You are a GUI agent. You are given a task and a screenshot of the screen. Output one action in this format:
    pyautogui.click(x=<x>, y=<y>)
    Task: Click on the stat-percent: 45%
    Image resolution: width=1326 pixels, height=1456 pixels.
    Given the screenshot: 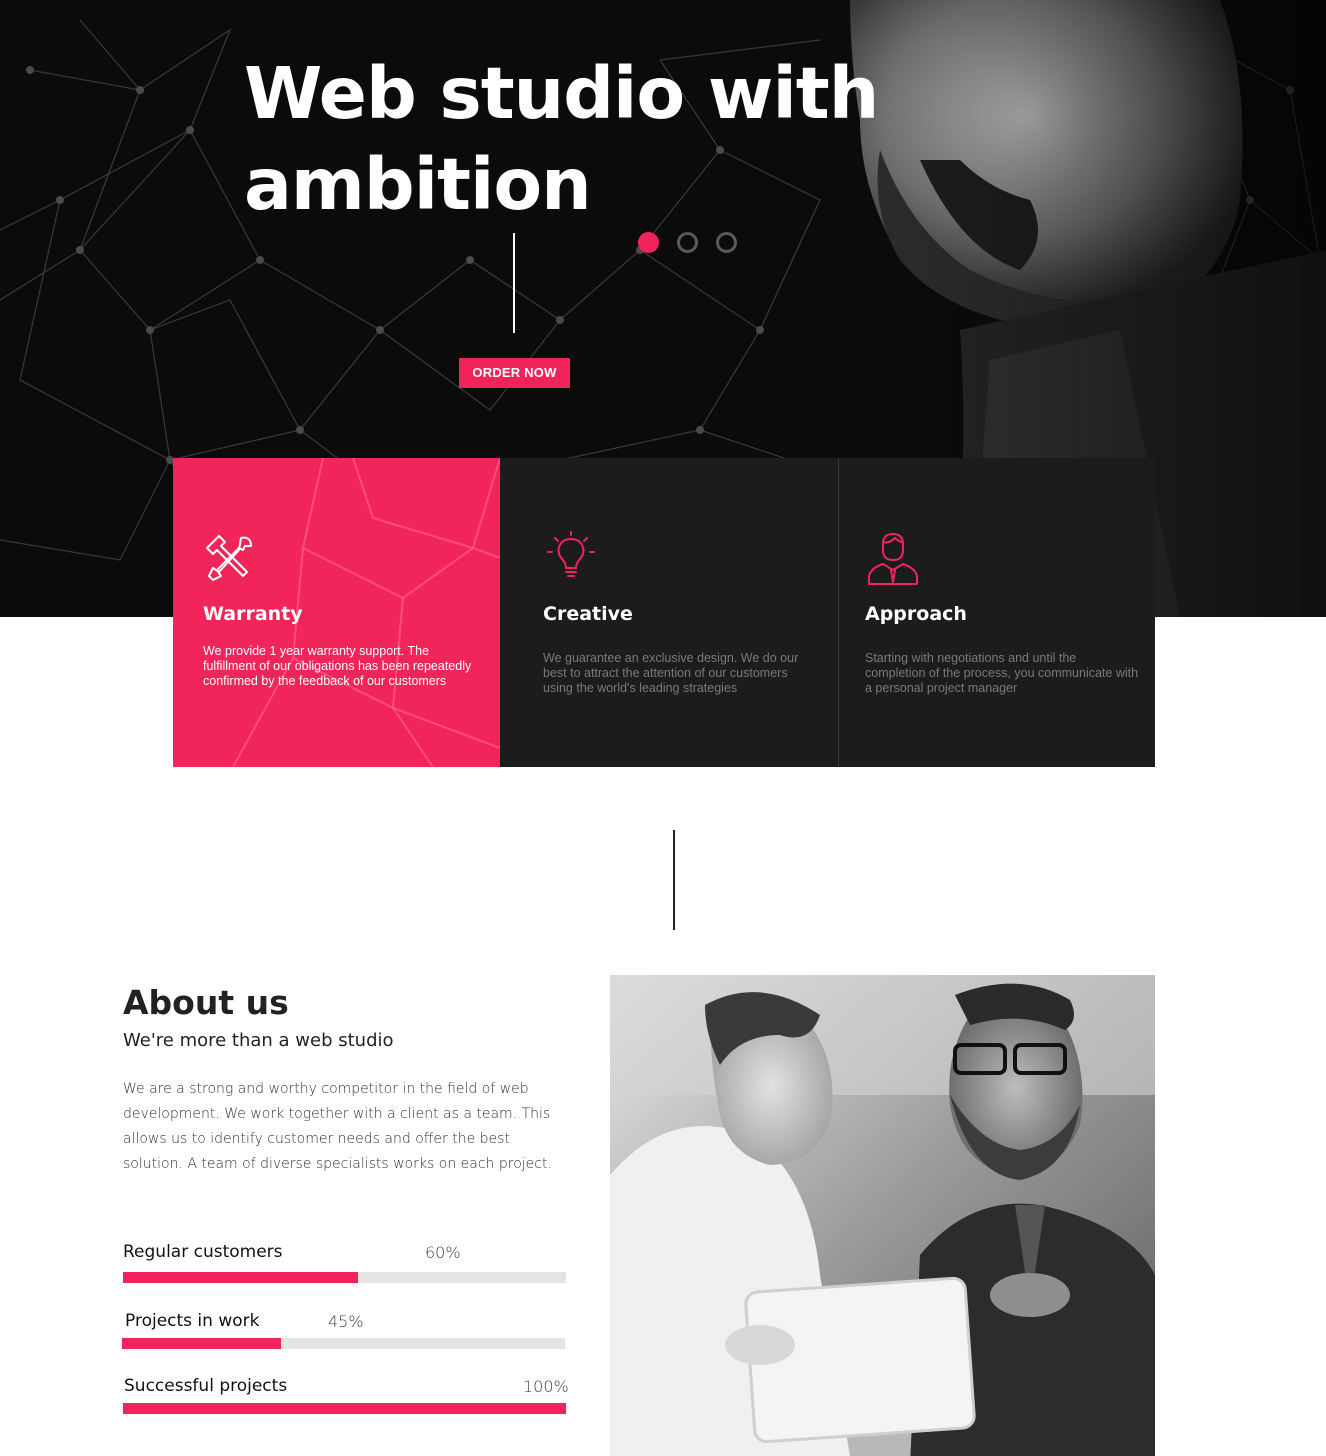 What is the action you would take?
    pyautogui.click(x=346, y=1321)
    